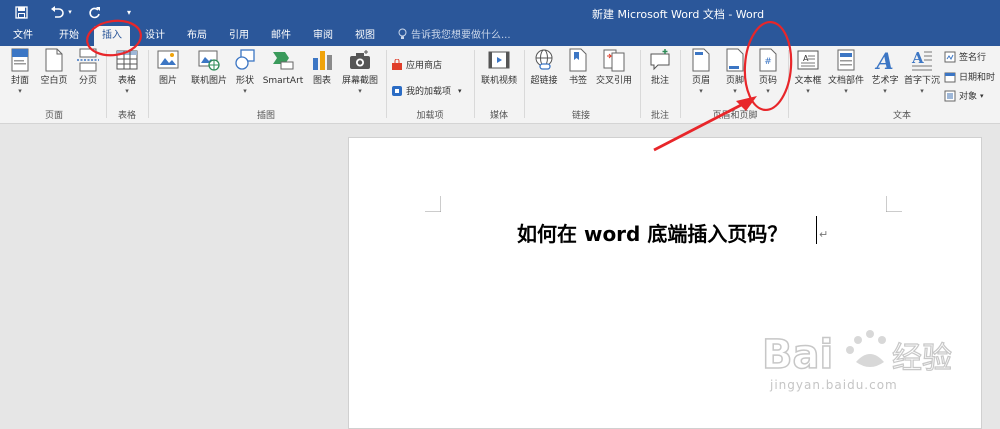 Image resolution: width=1000 pixels, height=429 pixels. Describe the element at coordinates (845, 81) in the screenshot. I see `quick-parts-label: 文档部件` at that location.